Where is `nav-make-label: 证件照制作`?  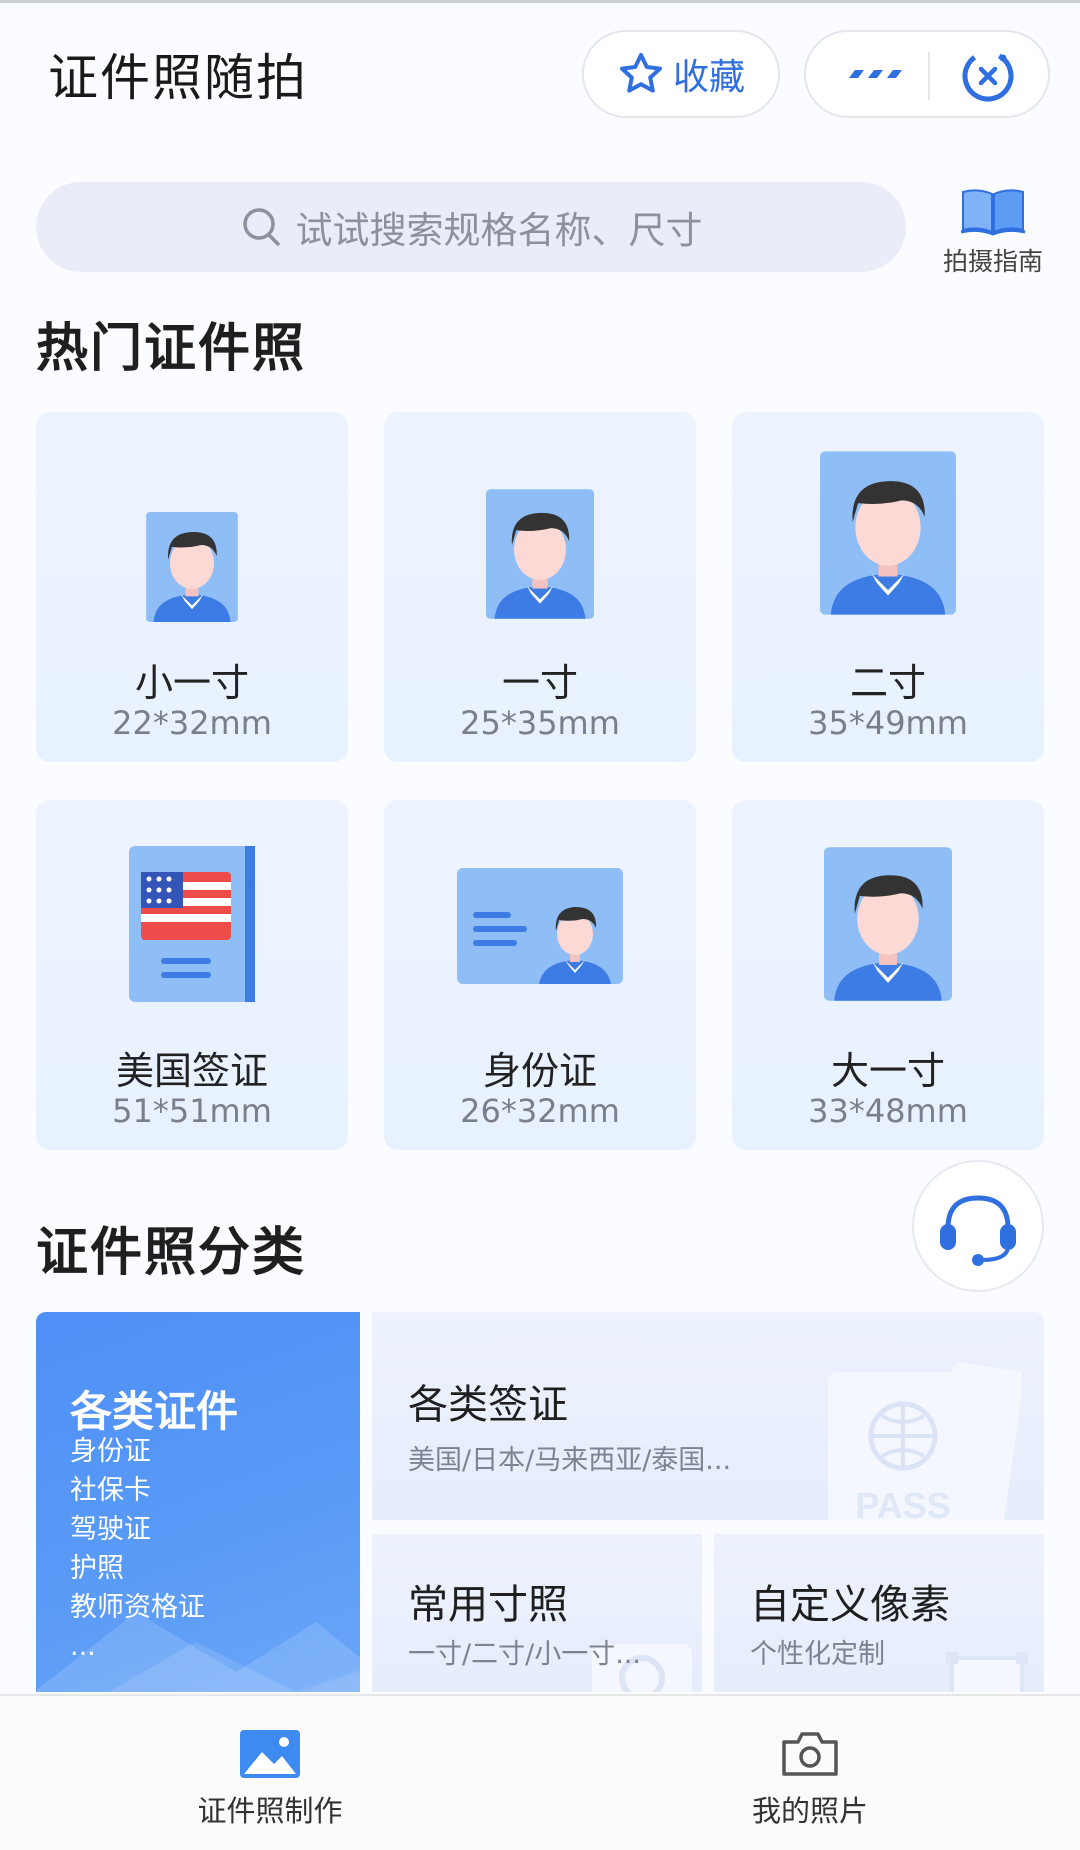 nav-make-label: 证件照制作 is located at coordinates (270, 1811).